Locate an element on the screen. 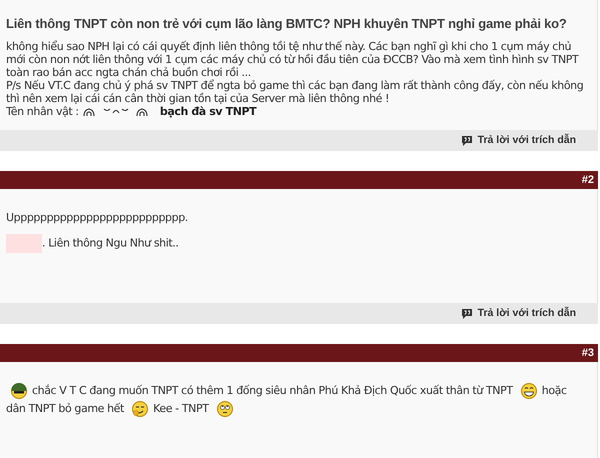  thread-title: Liên thông TNPT còn non trẻ với cụm lão làng BMTC? NPH khuyên TNPT nghỉ game phải ko? is located at coordinates (287, 24).